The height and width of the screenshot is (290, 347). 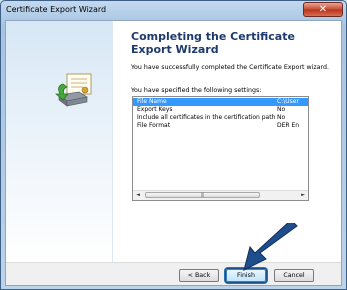 I want to click on arrow-icon, so click(x=270, y=247).